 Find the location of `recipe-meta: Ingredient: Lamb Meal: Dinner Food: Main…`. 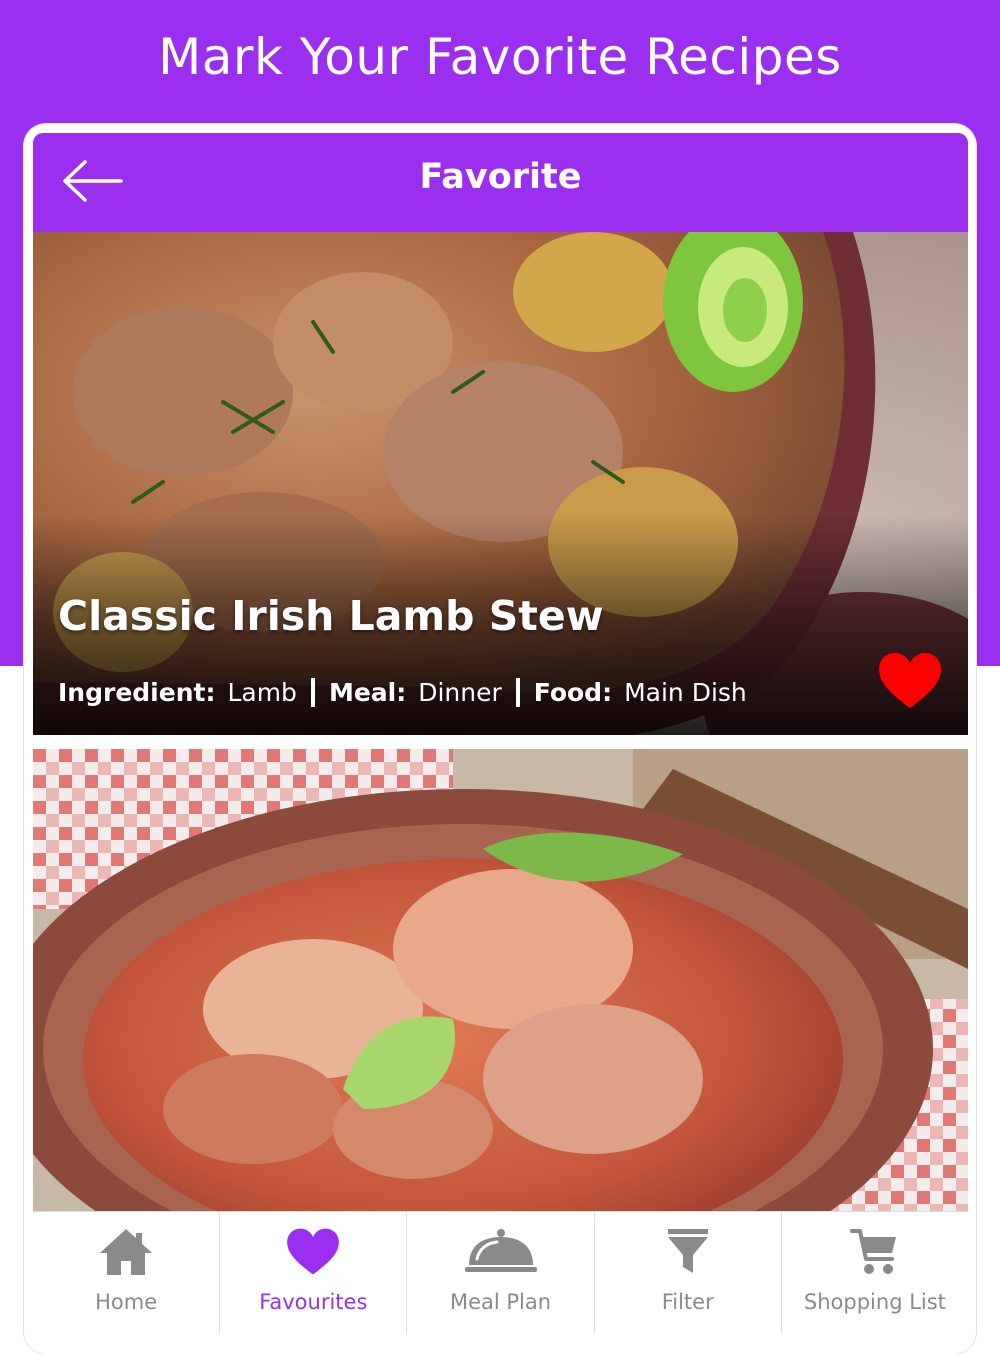

recipe-meta: Ingredient: Lamb Meal: Dinner Food: Main… is located at coordinates (409, 692).